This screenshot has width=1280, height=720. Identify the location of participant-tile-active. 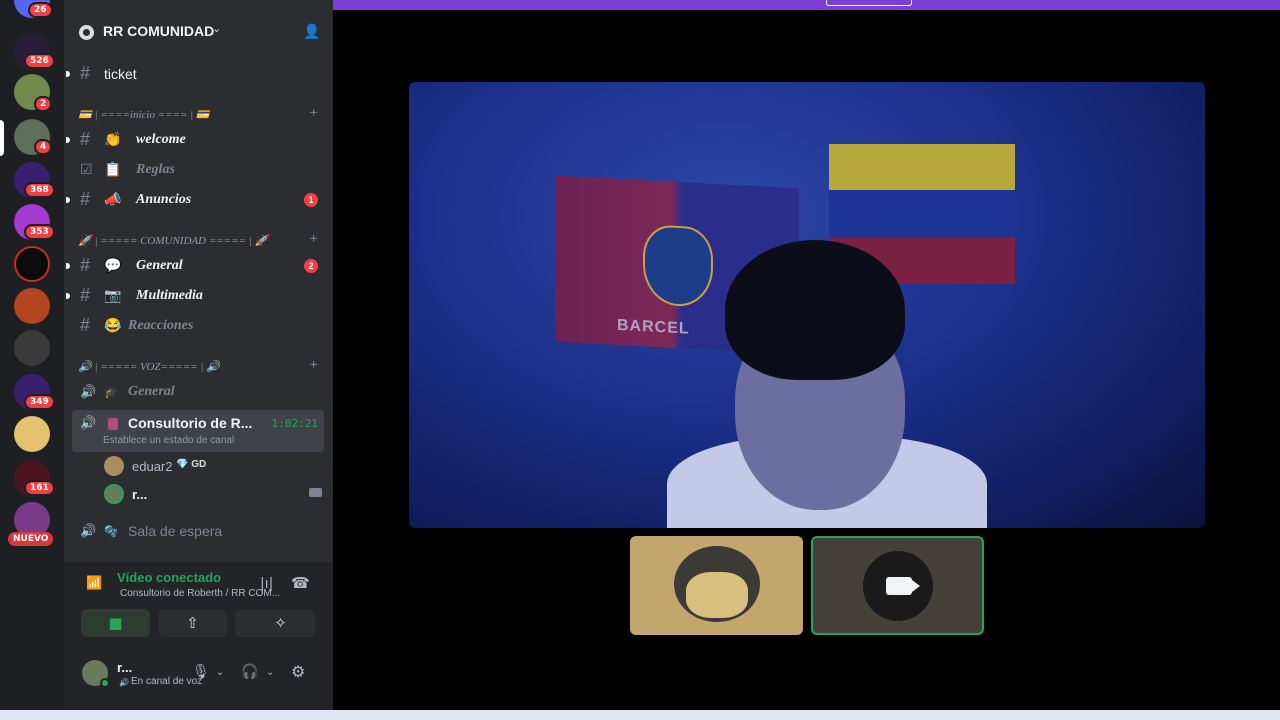
(897, 585).